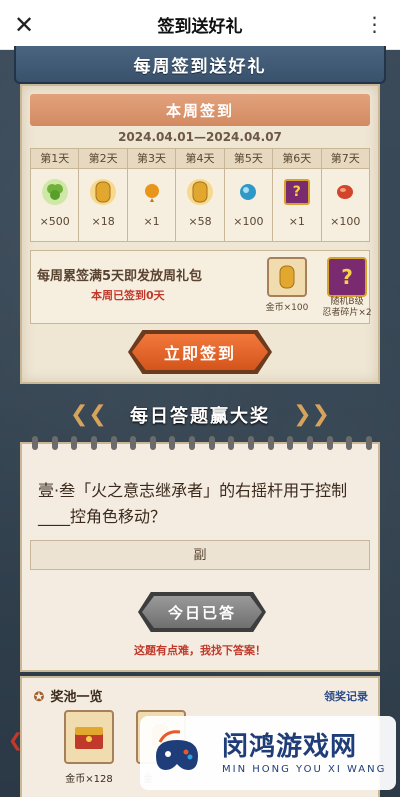 The image size is (400, 797). I want to click on bonus-item-label-line2: 忍者碎片×2, so click(347, 313).